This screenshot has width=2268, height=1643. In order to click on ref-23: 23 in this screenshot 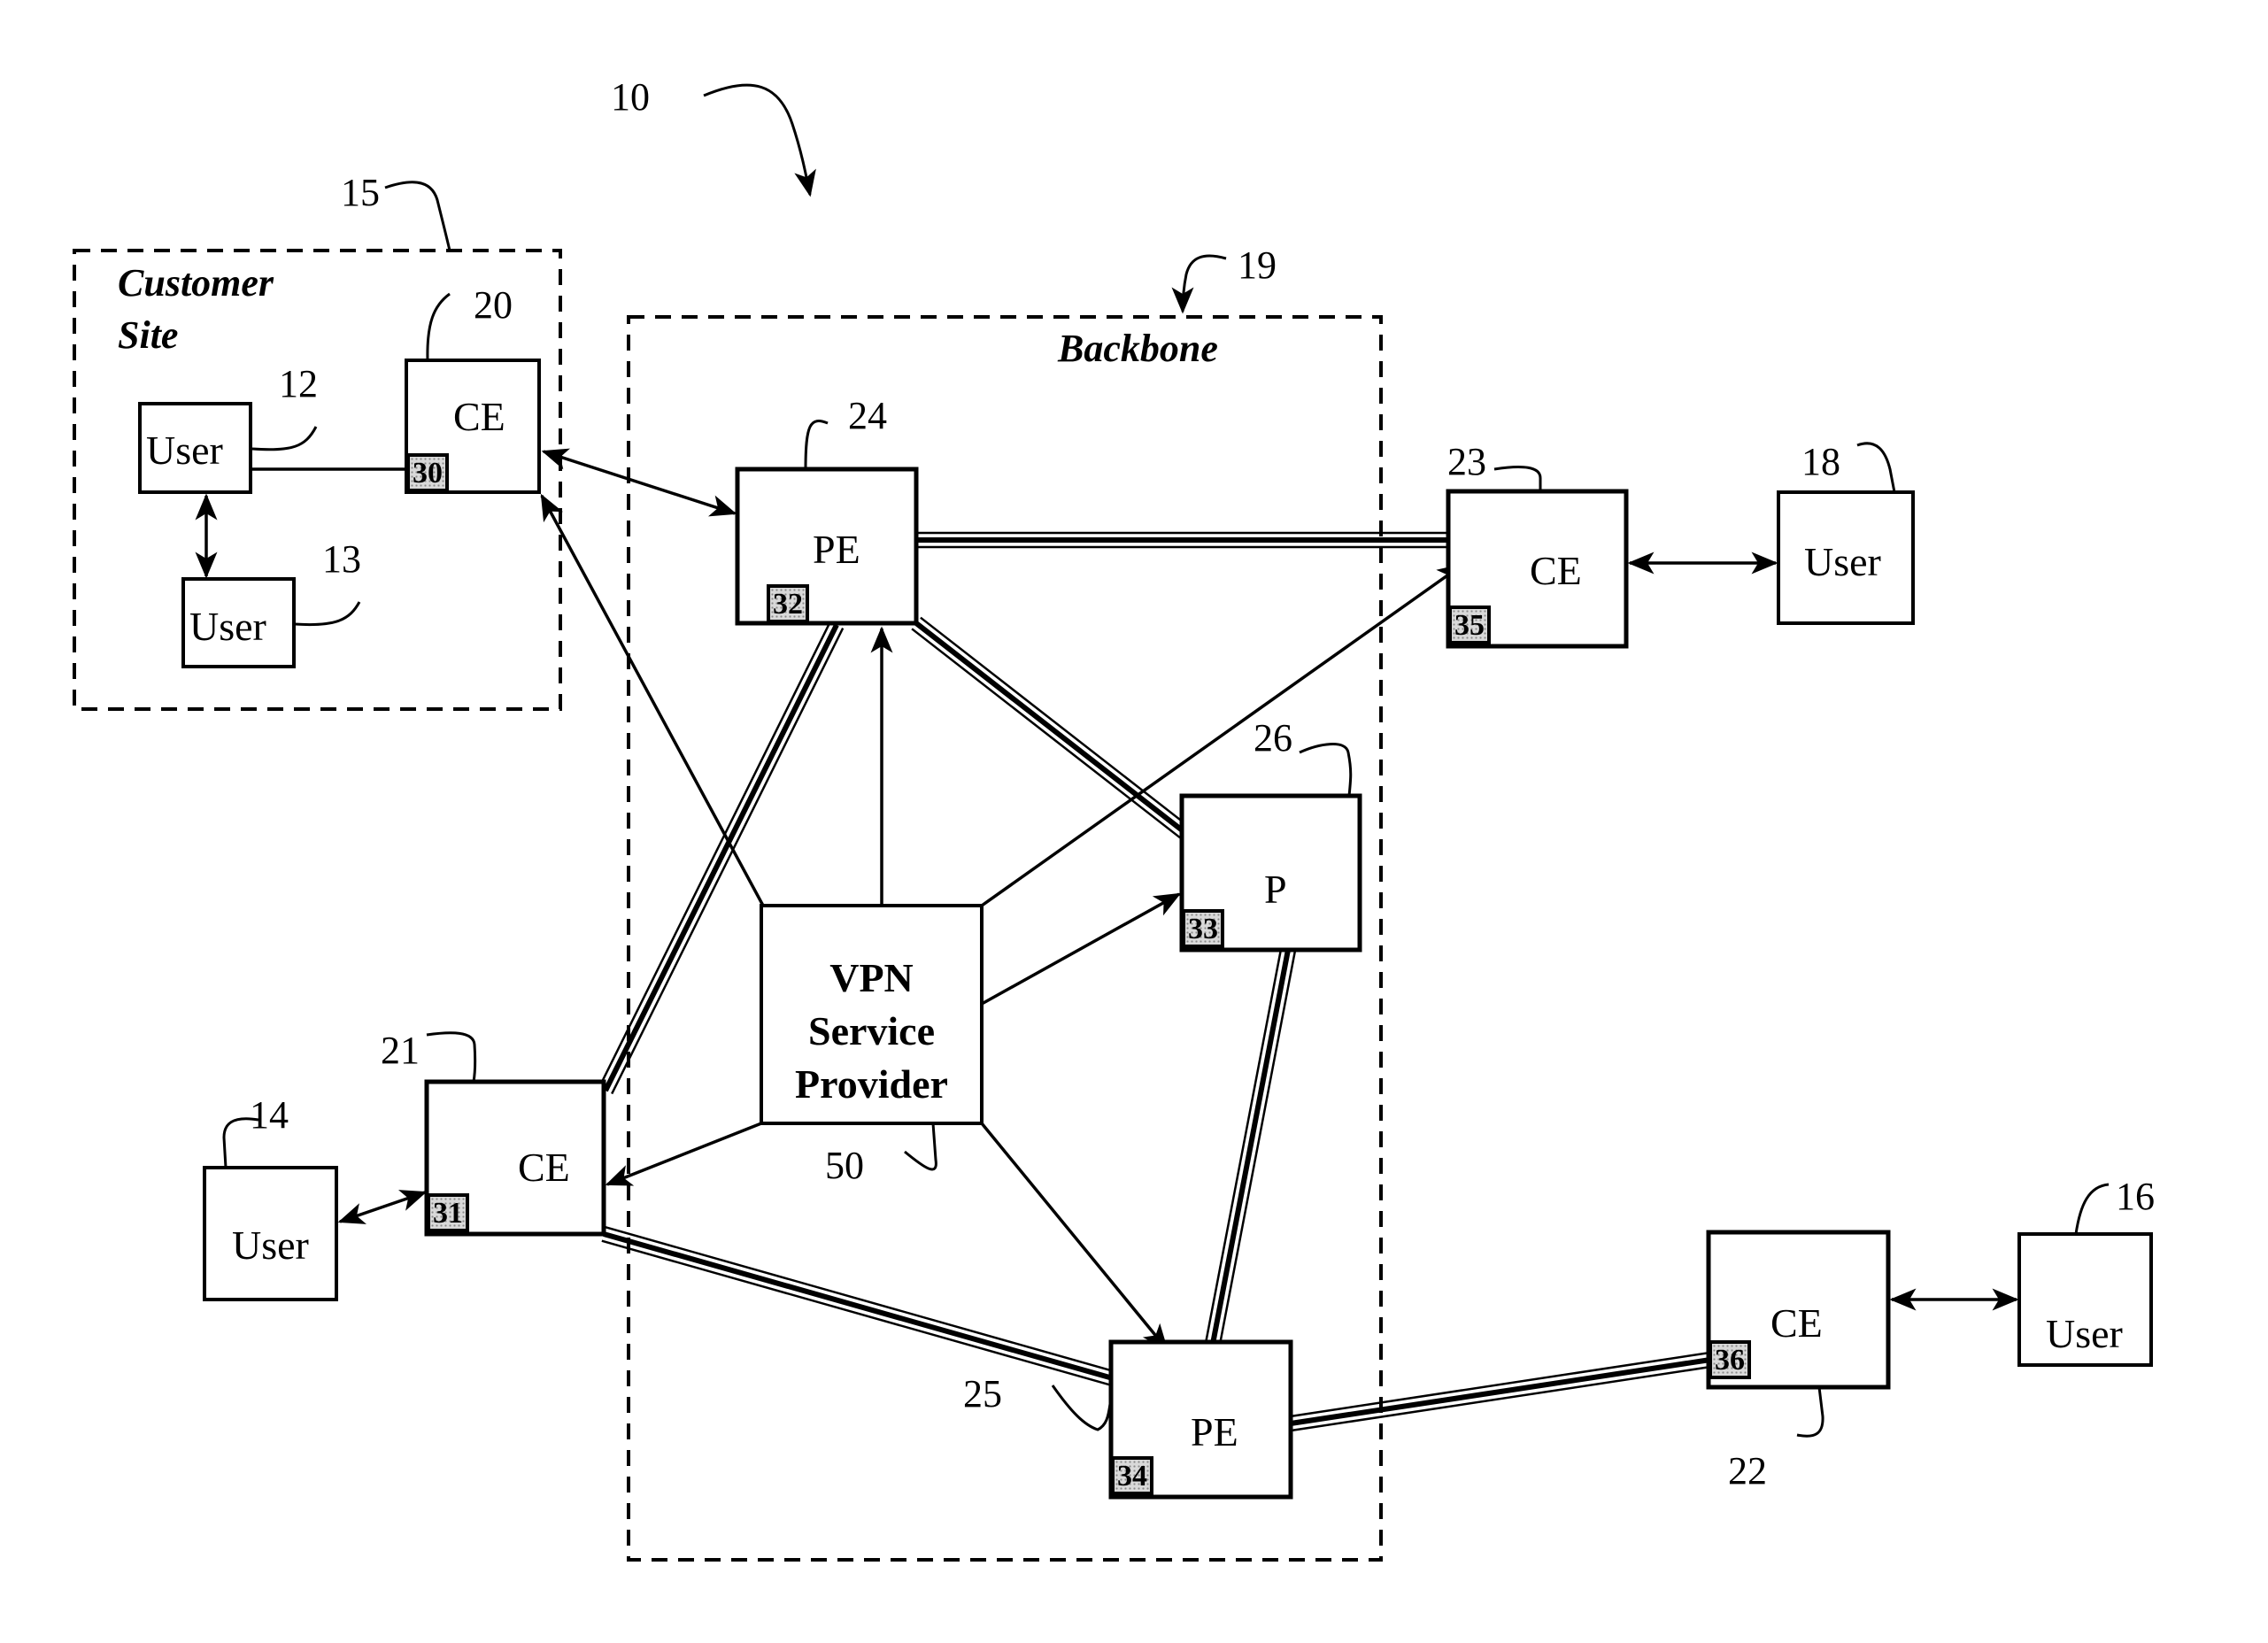, I will do `click(1466, 461)`.